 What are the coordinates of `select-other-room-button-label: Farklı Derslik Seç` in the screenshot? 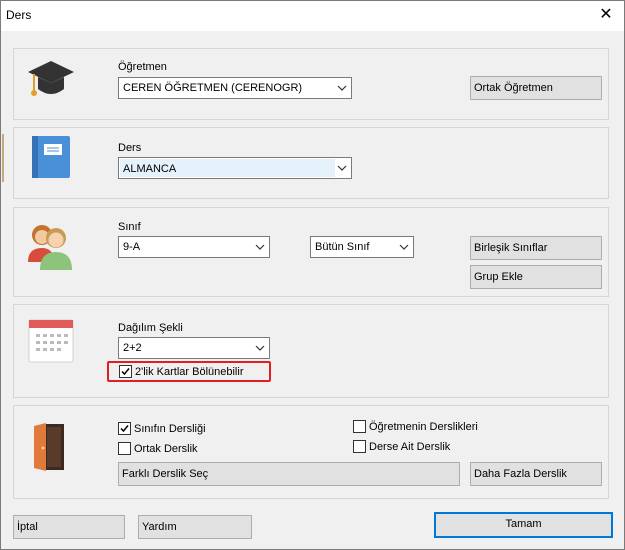 It's located at (165, 474).